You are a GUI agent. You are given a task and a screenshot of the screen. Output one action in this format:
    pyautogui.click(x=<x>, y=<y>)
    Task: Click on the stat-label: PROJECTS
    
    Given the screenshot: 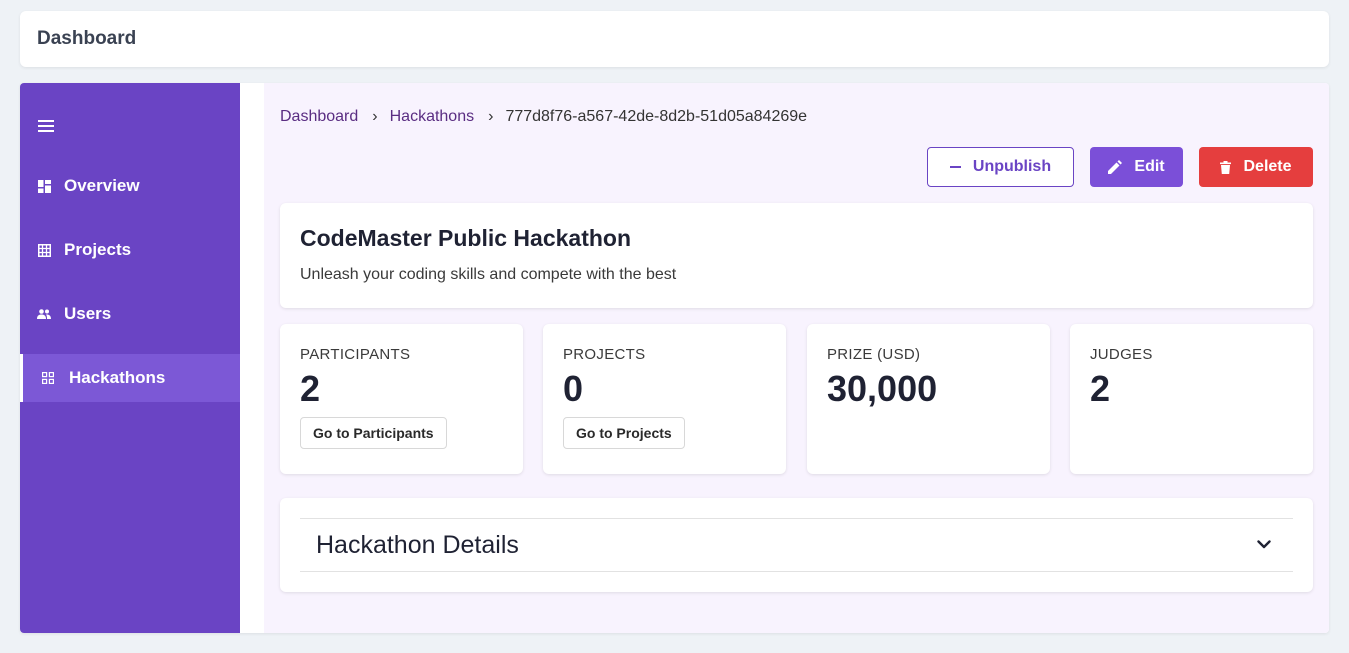 What is the action you would take?
    pyautogui.click(x=604, y=354)
    